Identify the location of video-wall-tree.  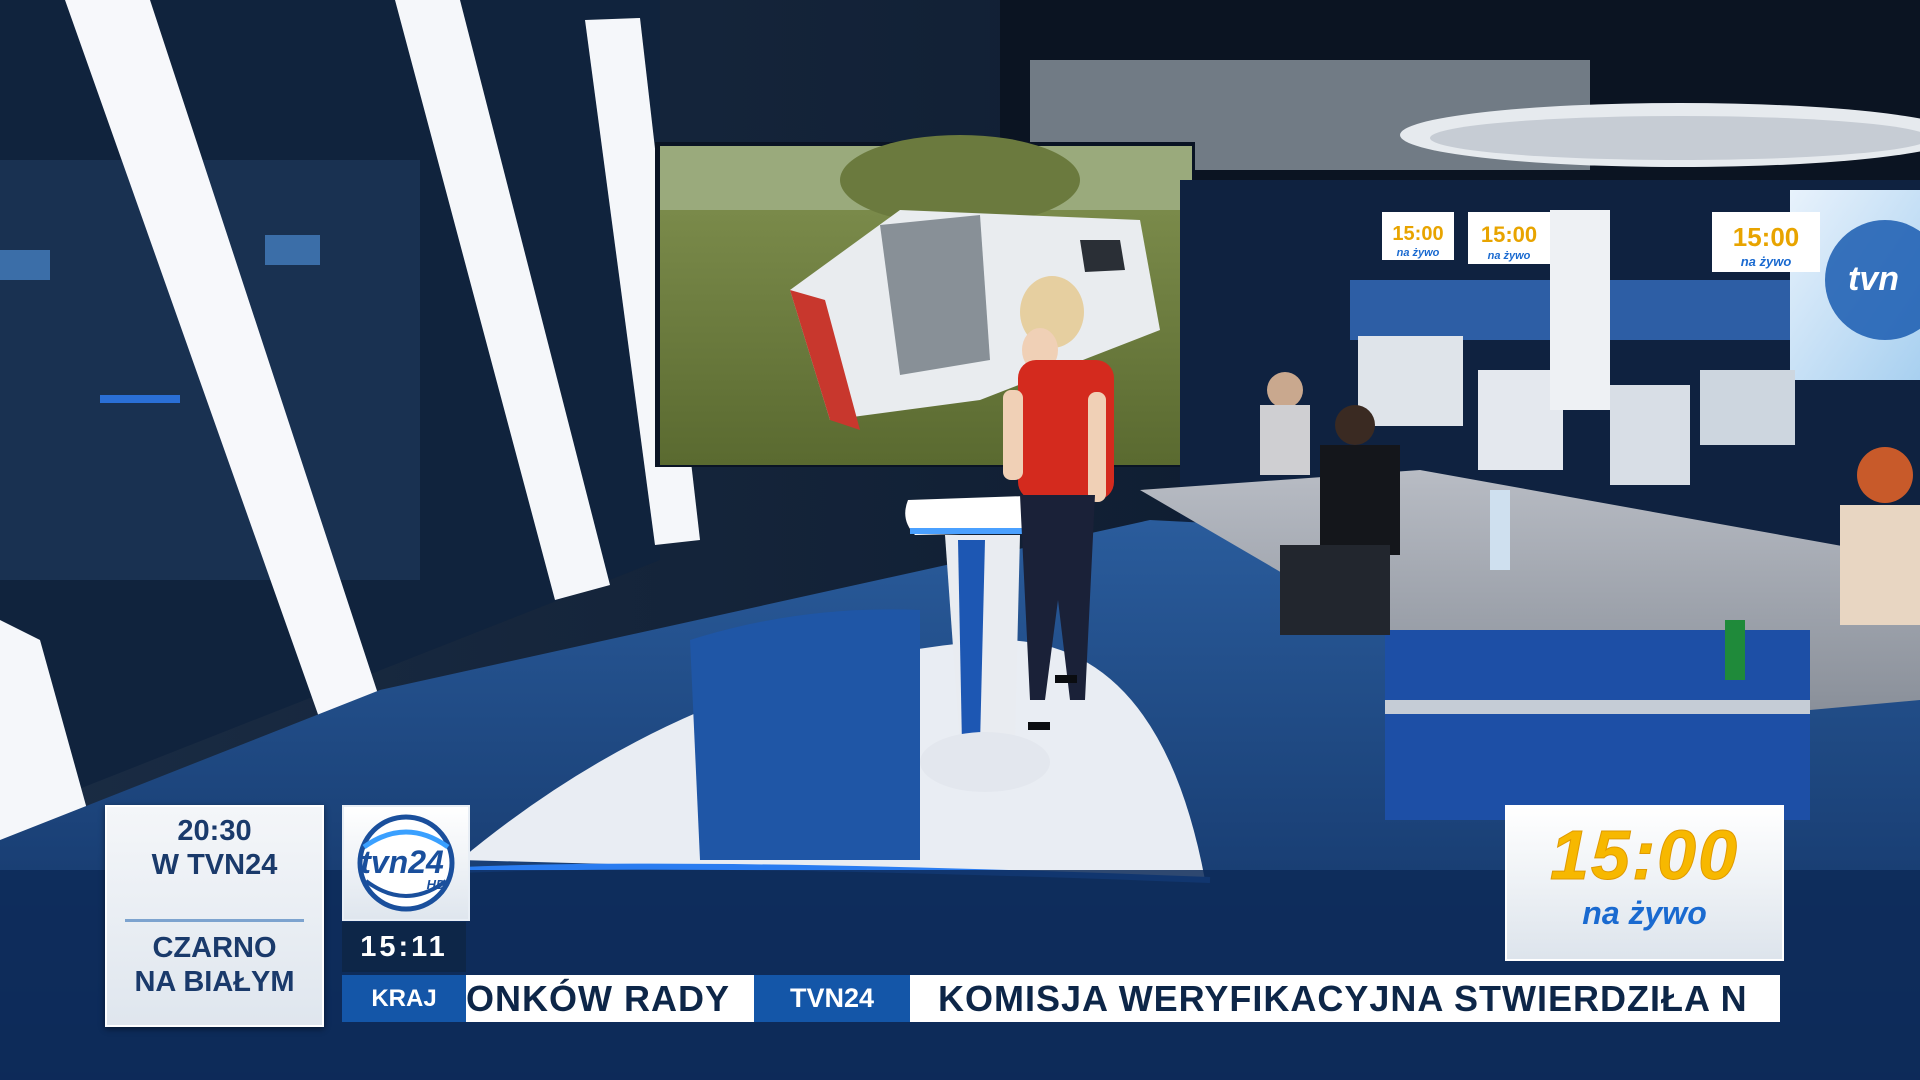
(960, 180).